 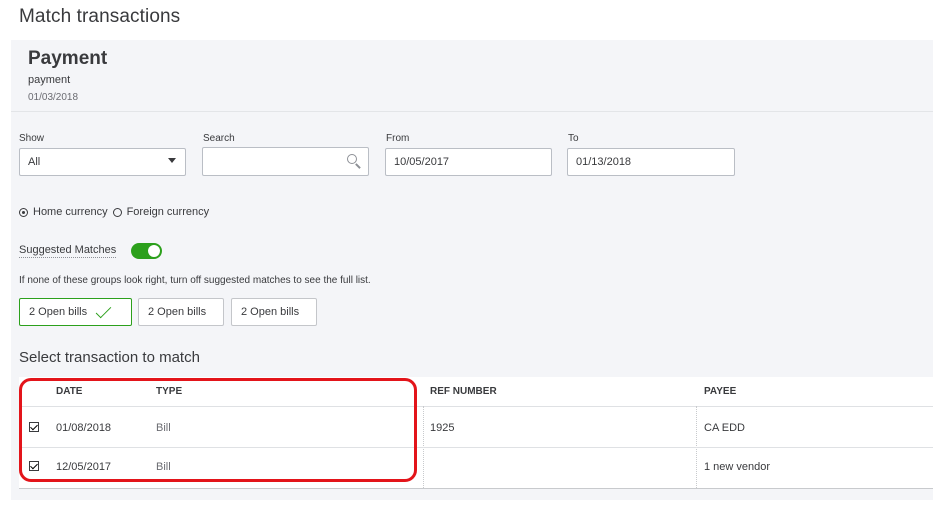 I want to click on row-date: 12/05/2017, so click(x=84, y=467).